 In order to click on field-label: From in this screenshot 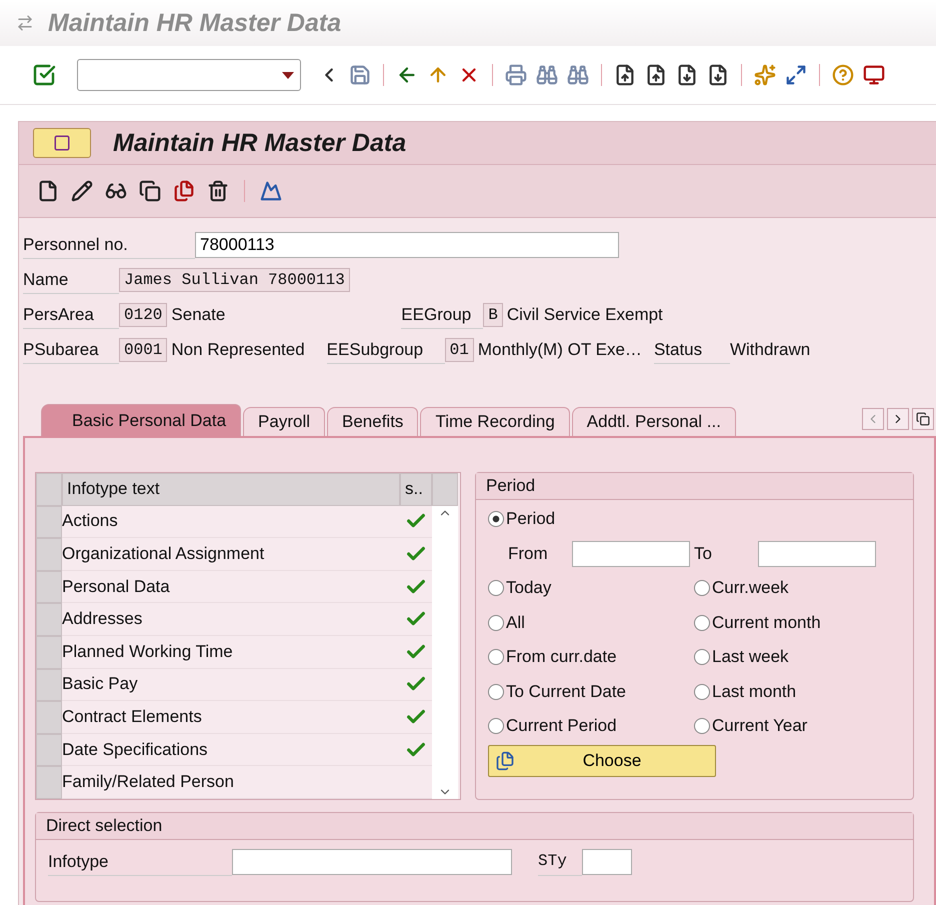, I will do `click(528, 554)`.